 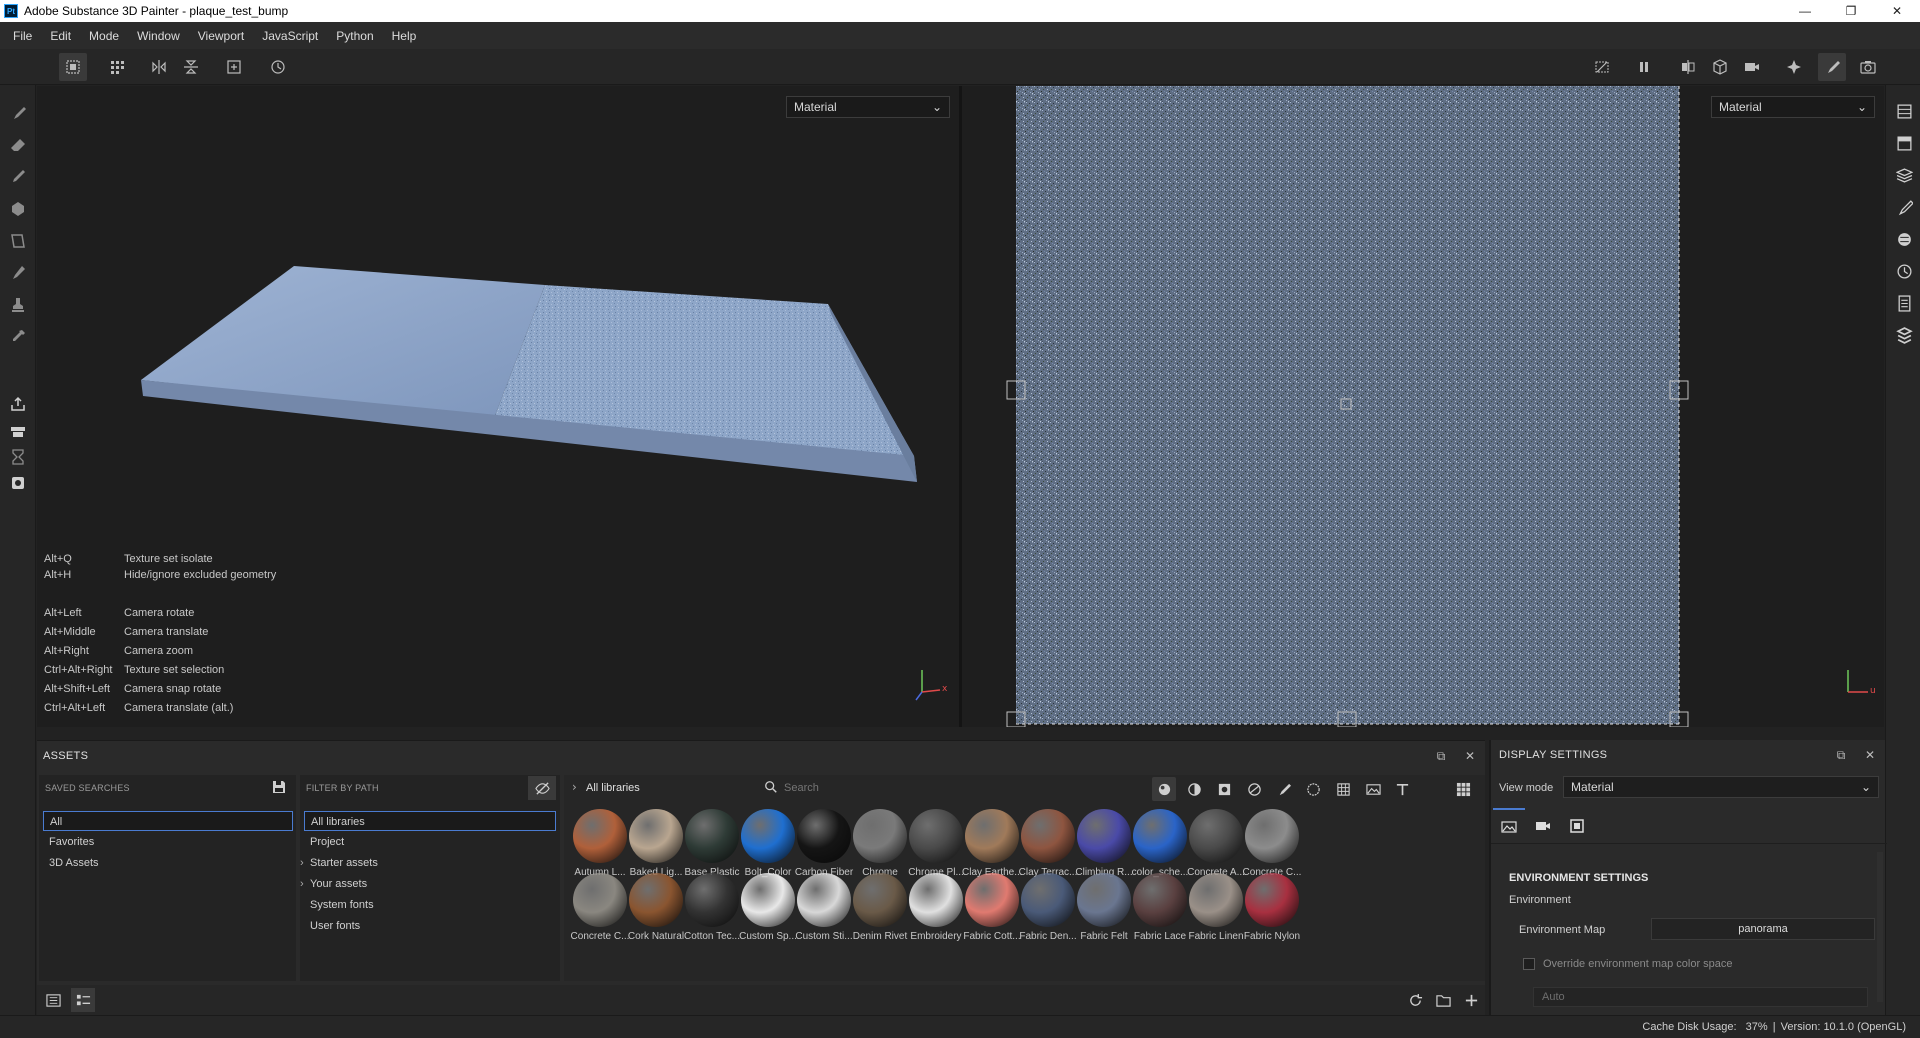 What do you see at coordinates (613, 788) in the screenshot?
I see `breadcrumb: All libraries` at bounding box center [613, 788].